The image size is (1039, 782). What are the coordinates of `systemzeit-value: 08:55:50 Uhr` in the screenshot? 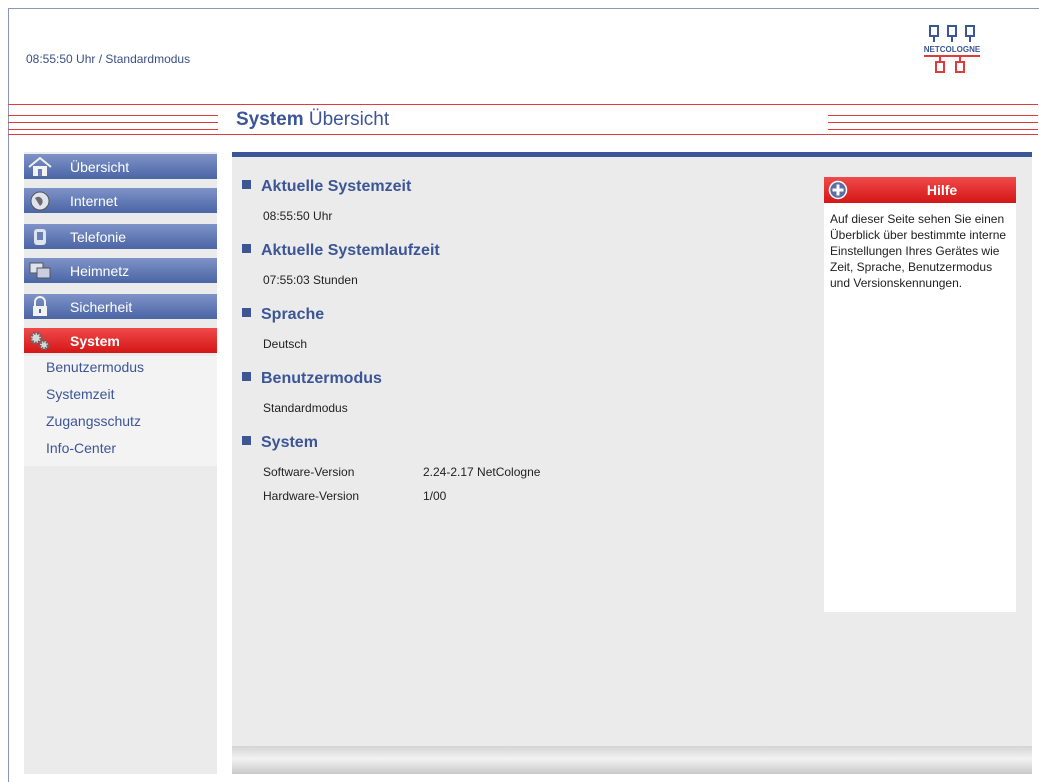 It's located at (298, 216).